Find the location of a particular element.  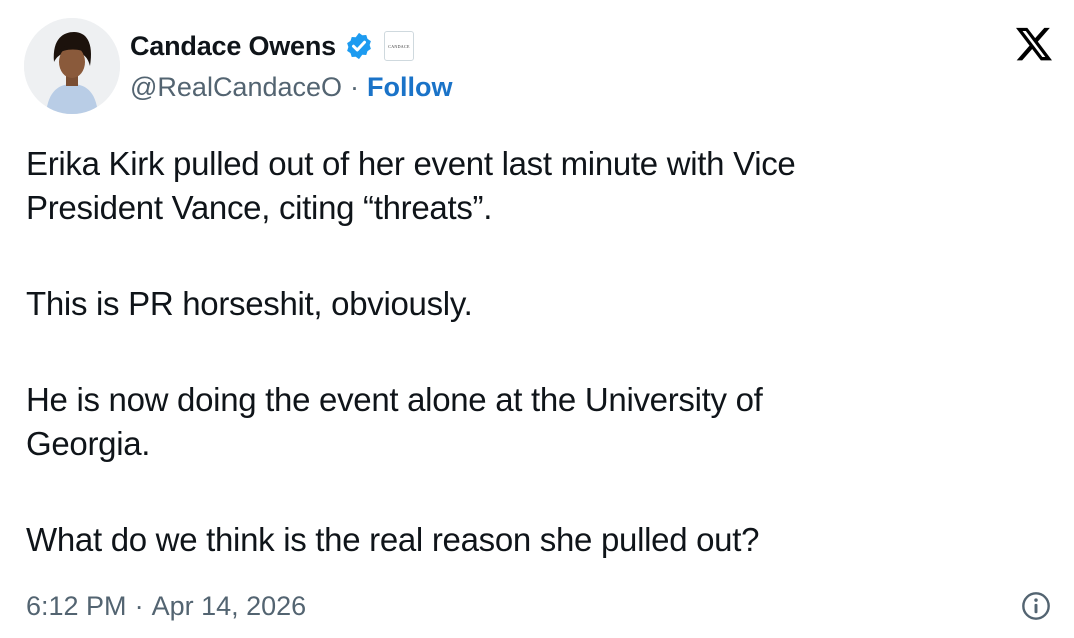

author-avatar is located at coordinates (72, 66).